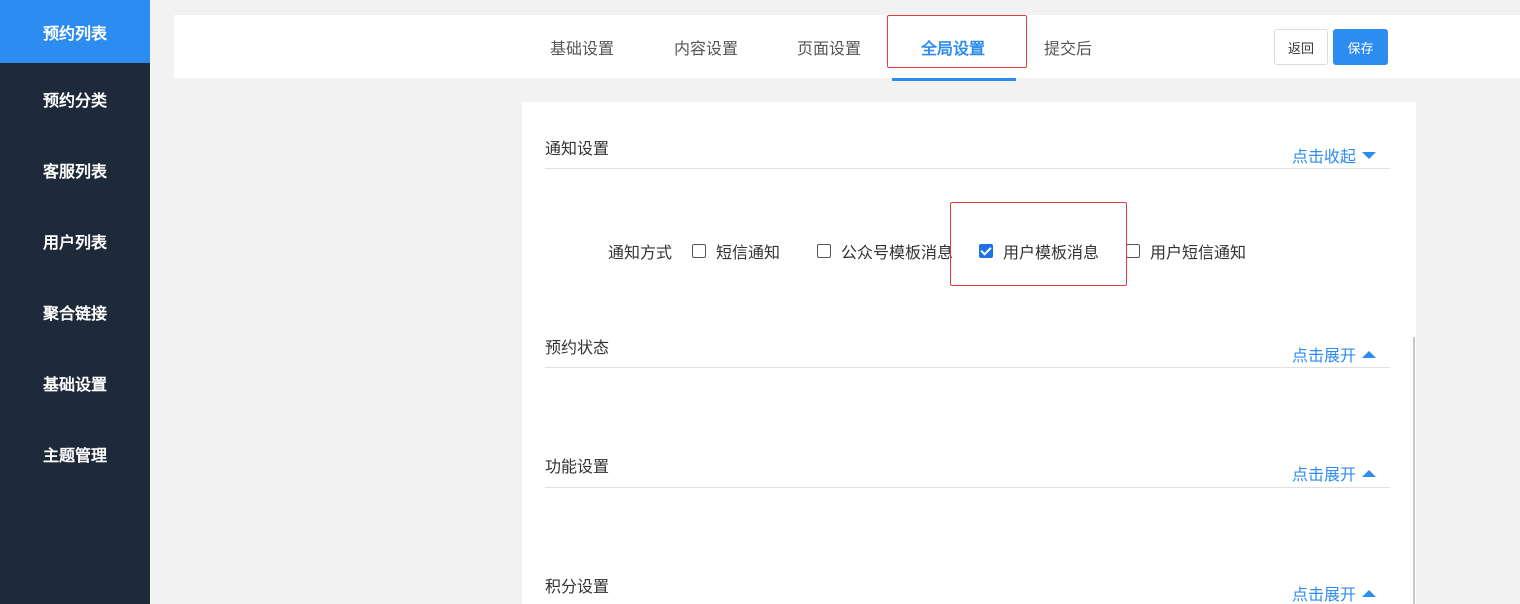 This screenshot has height=604, width=1520. I want to click on sidebar-item-label: 主题管理, so click(74, 455).